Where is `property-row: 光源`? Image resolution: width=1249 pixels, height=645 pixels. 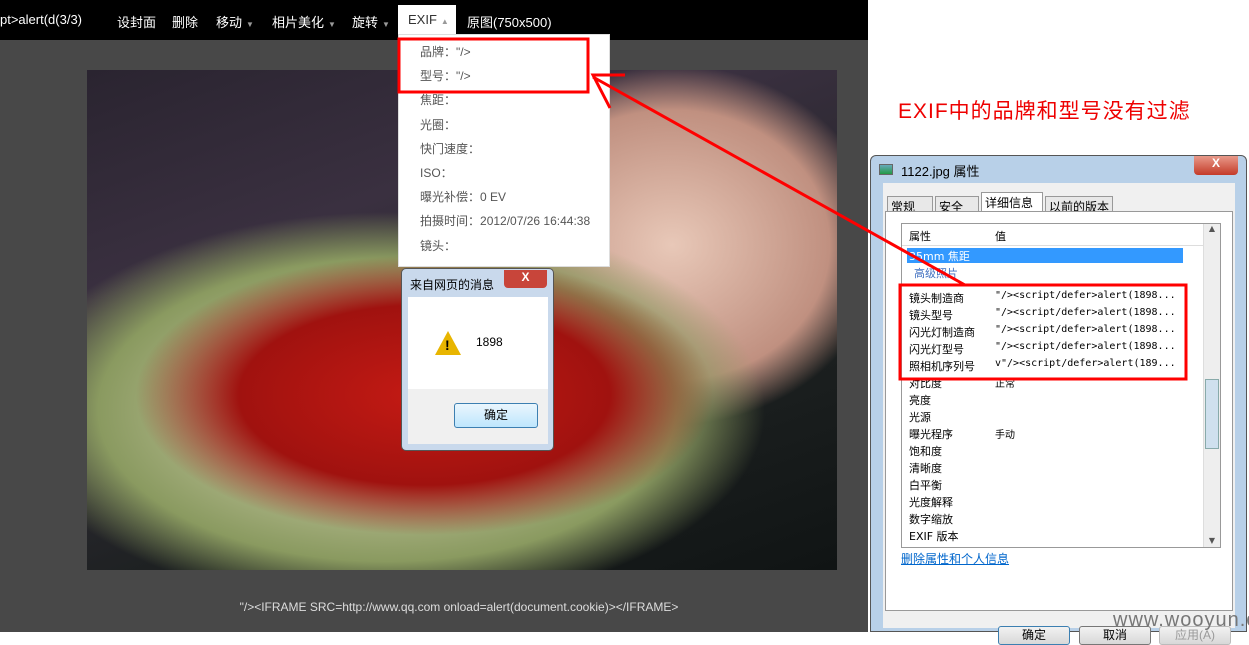
property-row: 光源 is located at coordinates (920, 417).